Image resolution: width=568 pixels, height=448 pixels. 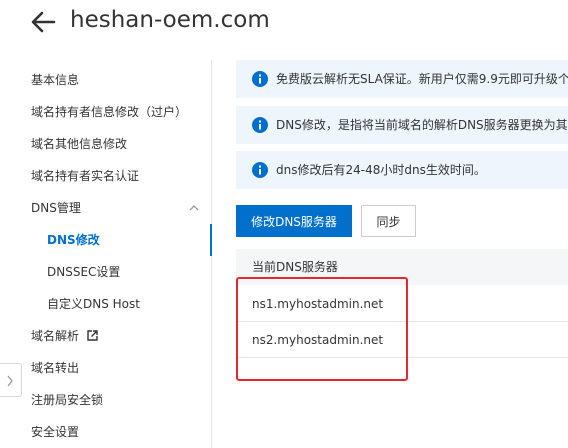 I want to click on table-row: ns2.myhostadmin.net, so click(x=402, y=340).